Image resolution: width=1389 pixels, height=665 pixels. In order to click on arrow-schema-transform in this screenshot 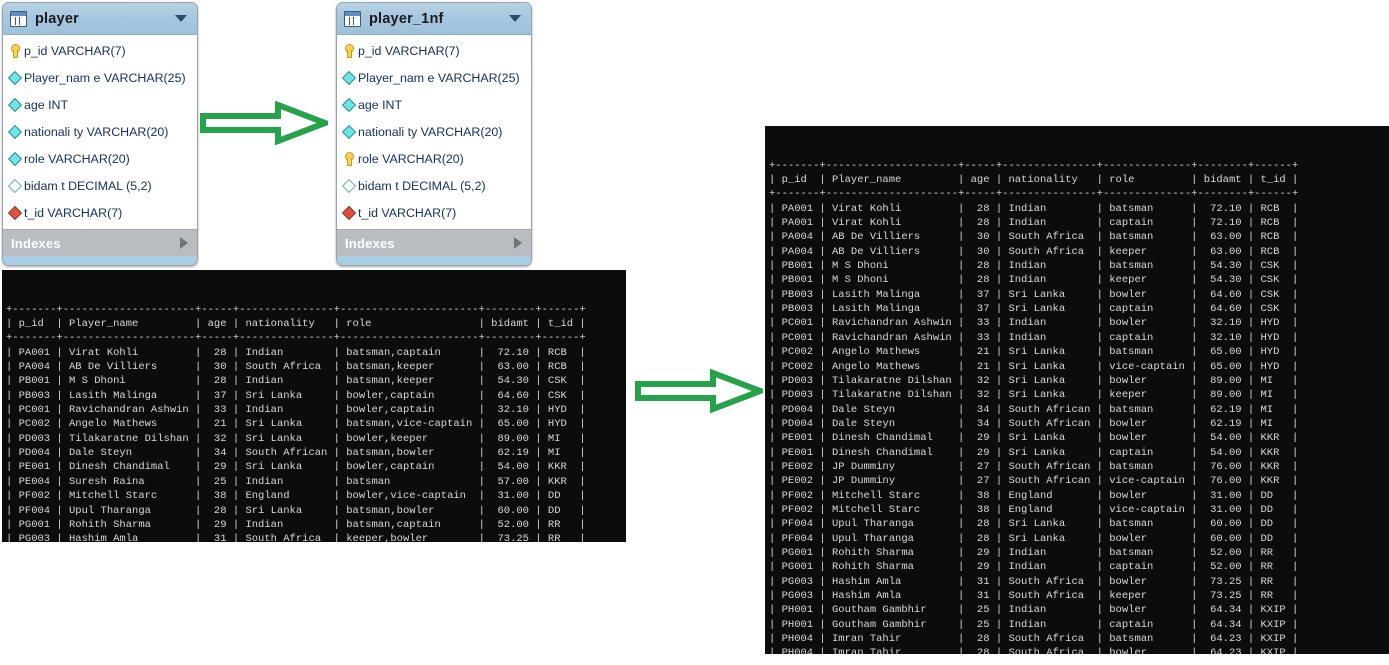, I will do `click(267, 123)`.